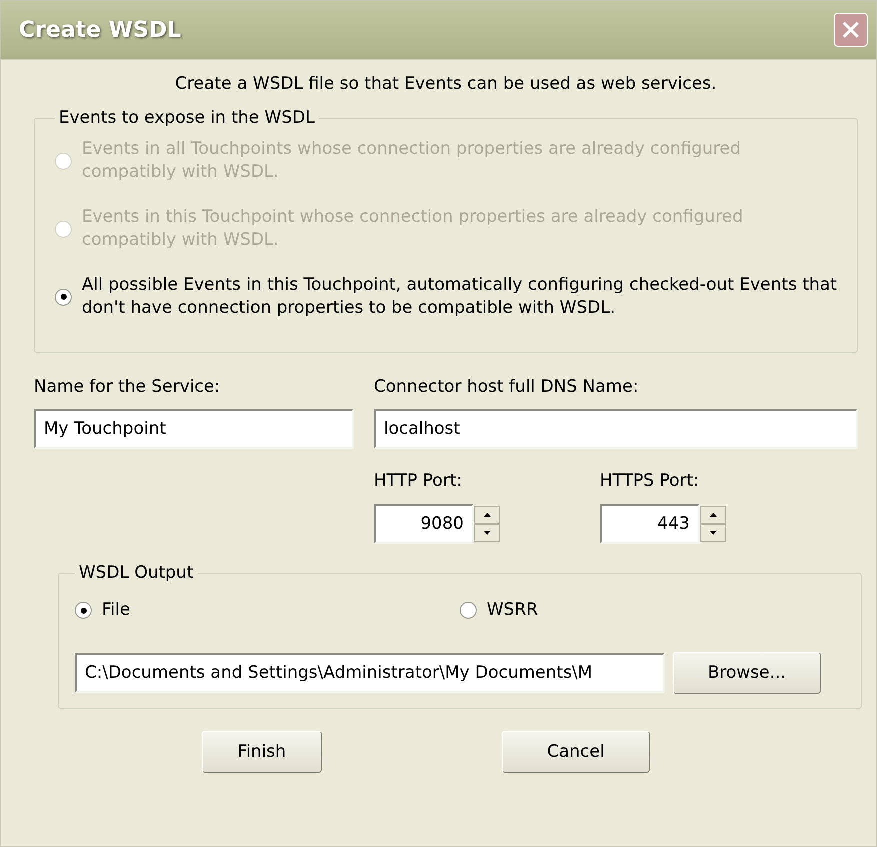 The width and height of the screenshot is (877, 847). What do you see at coordinates (507, 387) in the screenshot?
I see `field-label: Connector host full DNS Name:` at bounding box center [507, 387].